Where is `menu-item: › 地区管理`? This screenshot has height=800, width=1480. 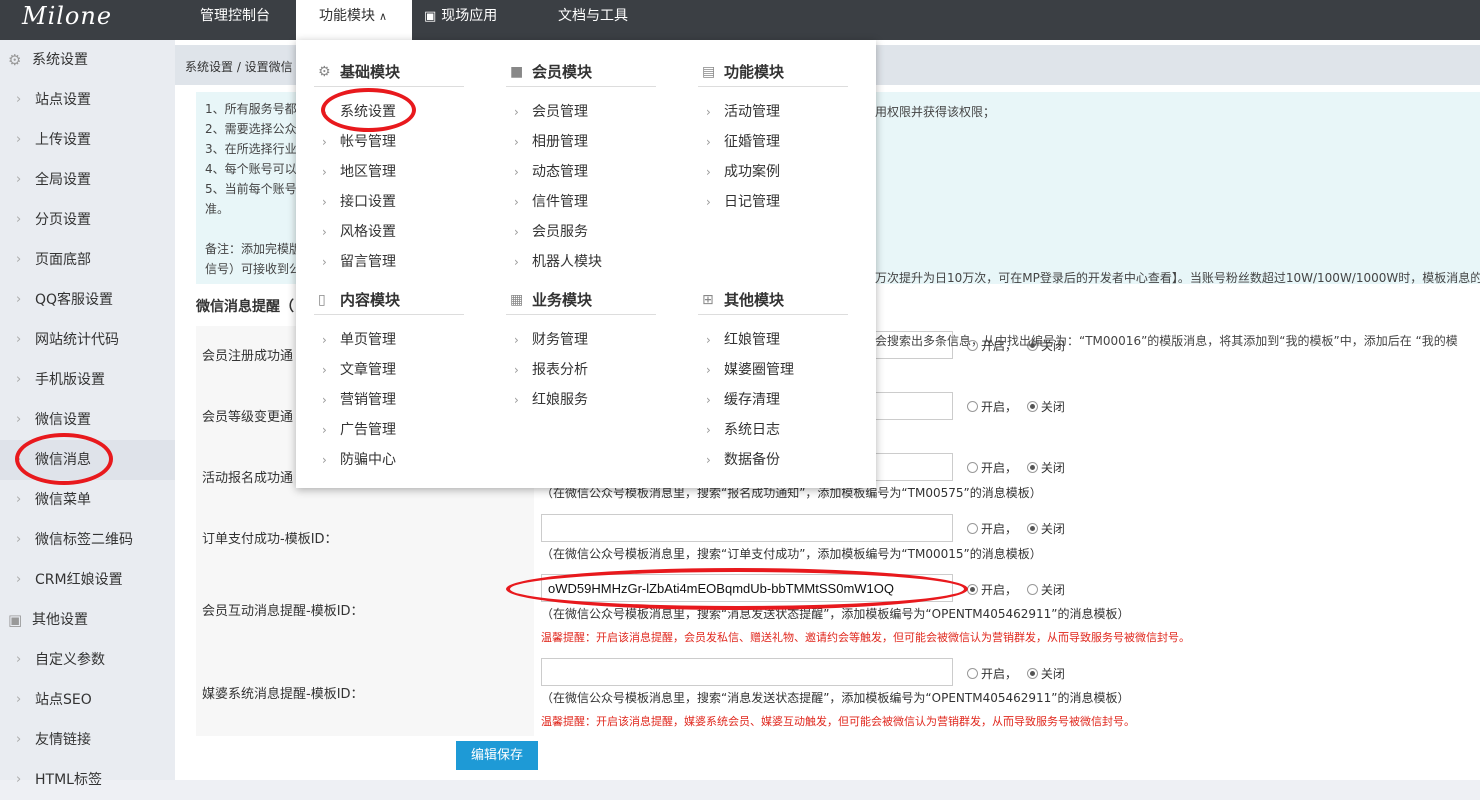 menu-item: › 地区管理 is located at coordinates (355, 172).